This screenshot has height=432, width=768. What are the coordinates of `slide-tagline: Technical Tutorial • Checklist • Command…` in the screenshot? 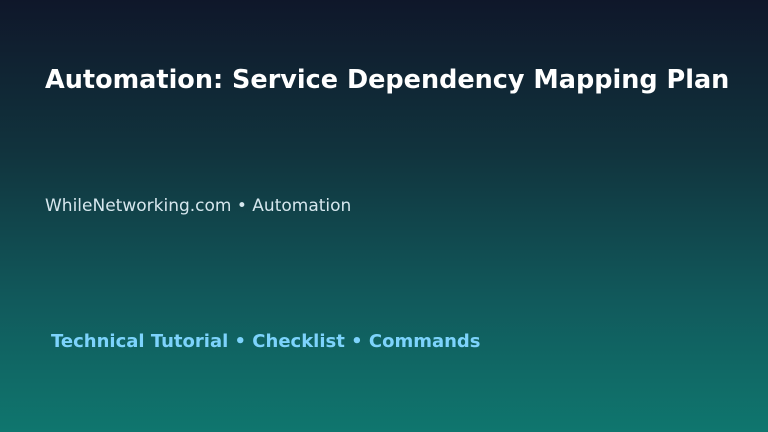 It's located at (266, 341).